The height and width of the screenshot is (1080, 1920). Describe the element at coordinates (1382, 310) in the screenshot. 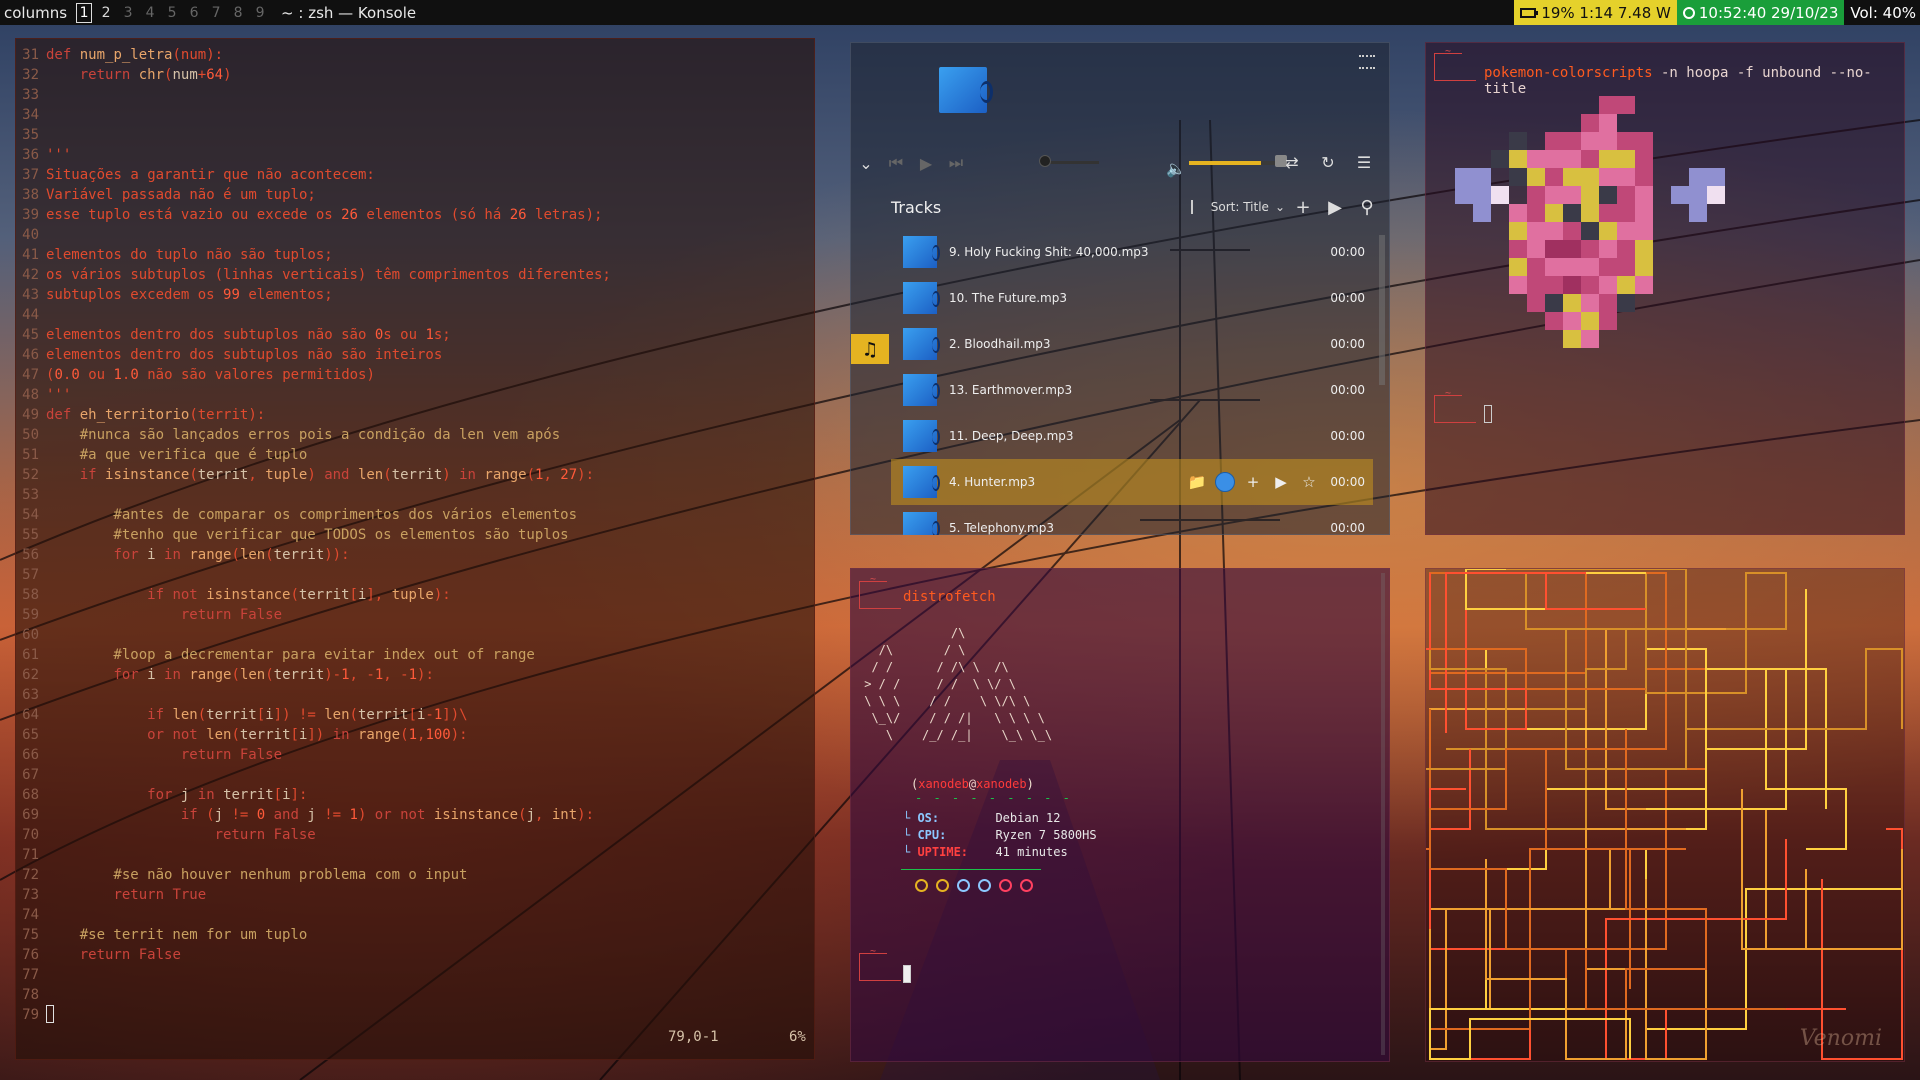

I see `scroll-thumb` at that location.